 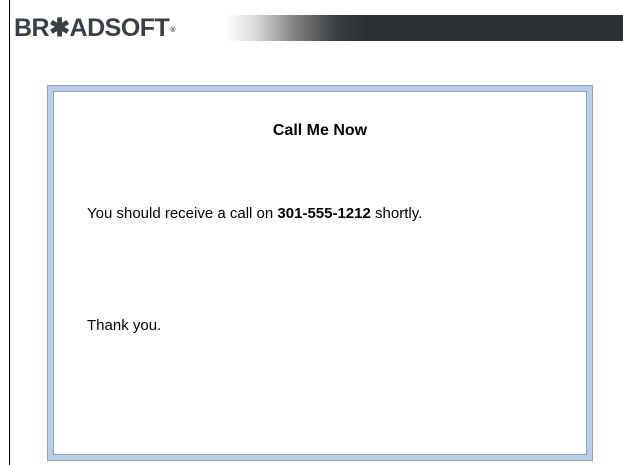 I want to click on logo-trademark: ®, so click(x=172, y=30).